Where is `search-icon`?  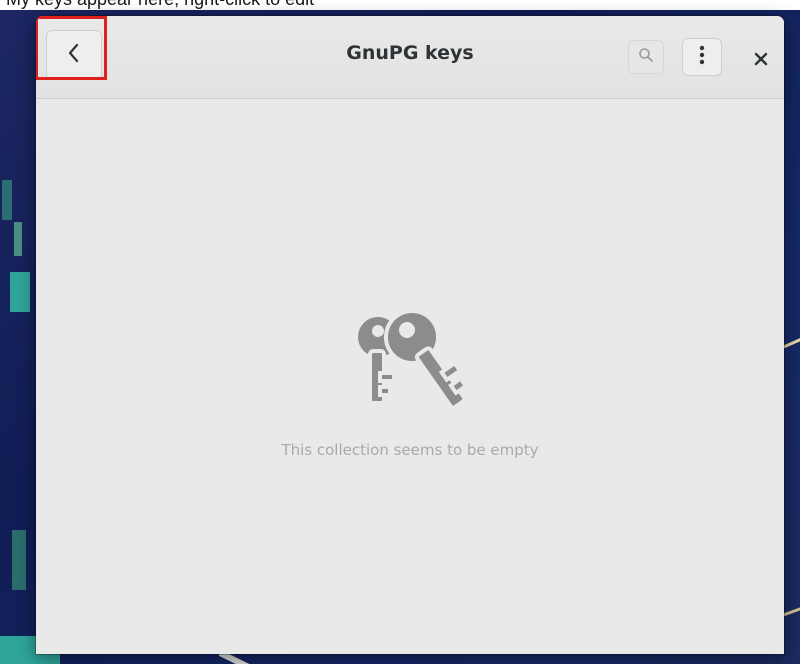
search-icon is located at coordinates (646, 57).